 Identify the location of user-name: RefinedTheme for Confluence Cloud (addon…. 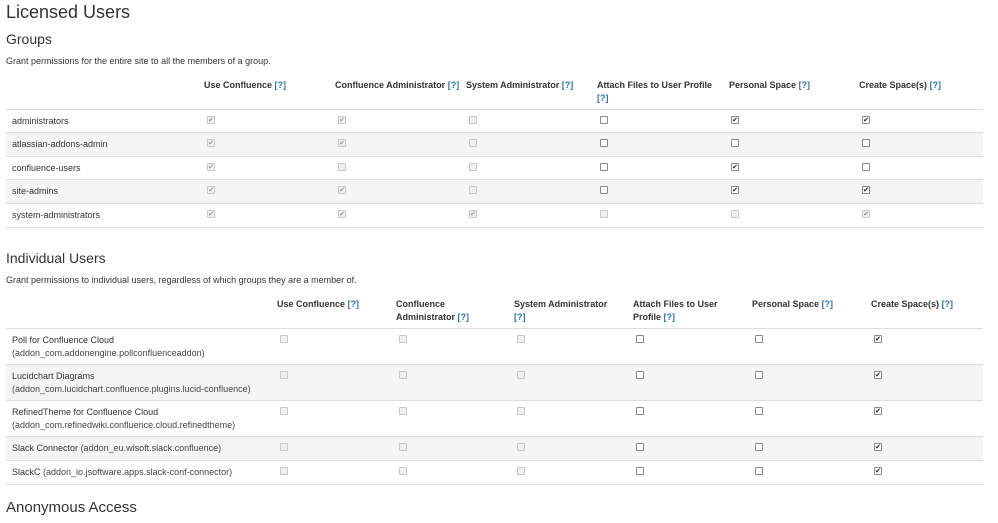
(139, 419).